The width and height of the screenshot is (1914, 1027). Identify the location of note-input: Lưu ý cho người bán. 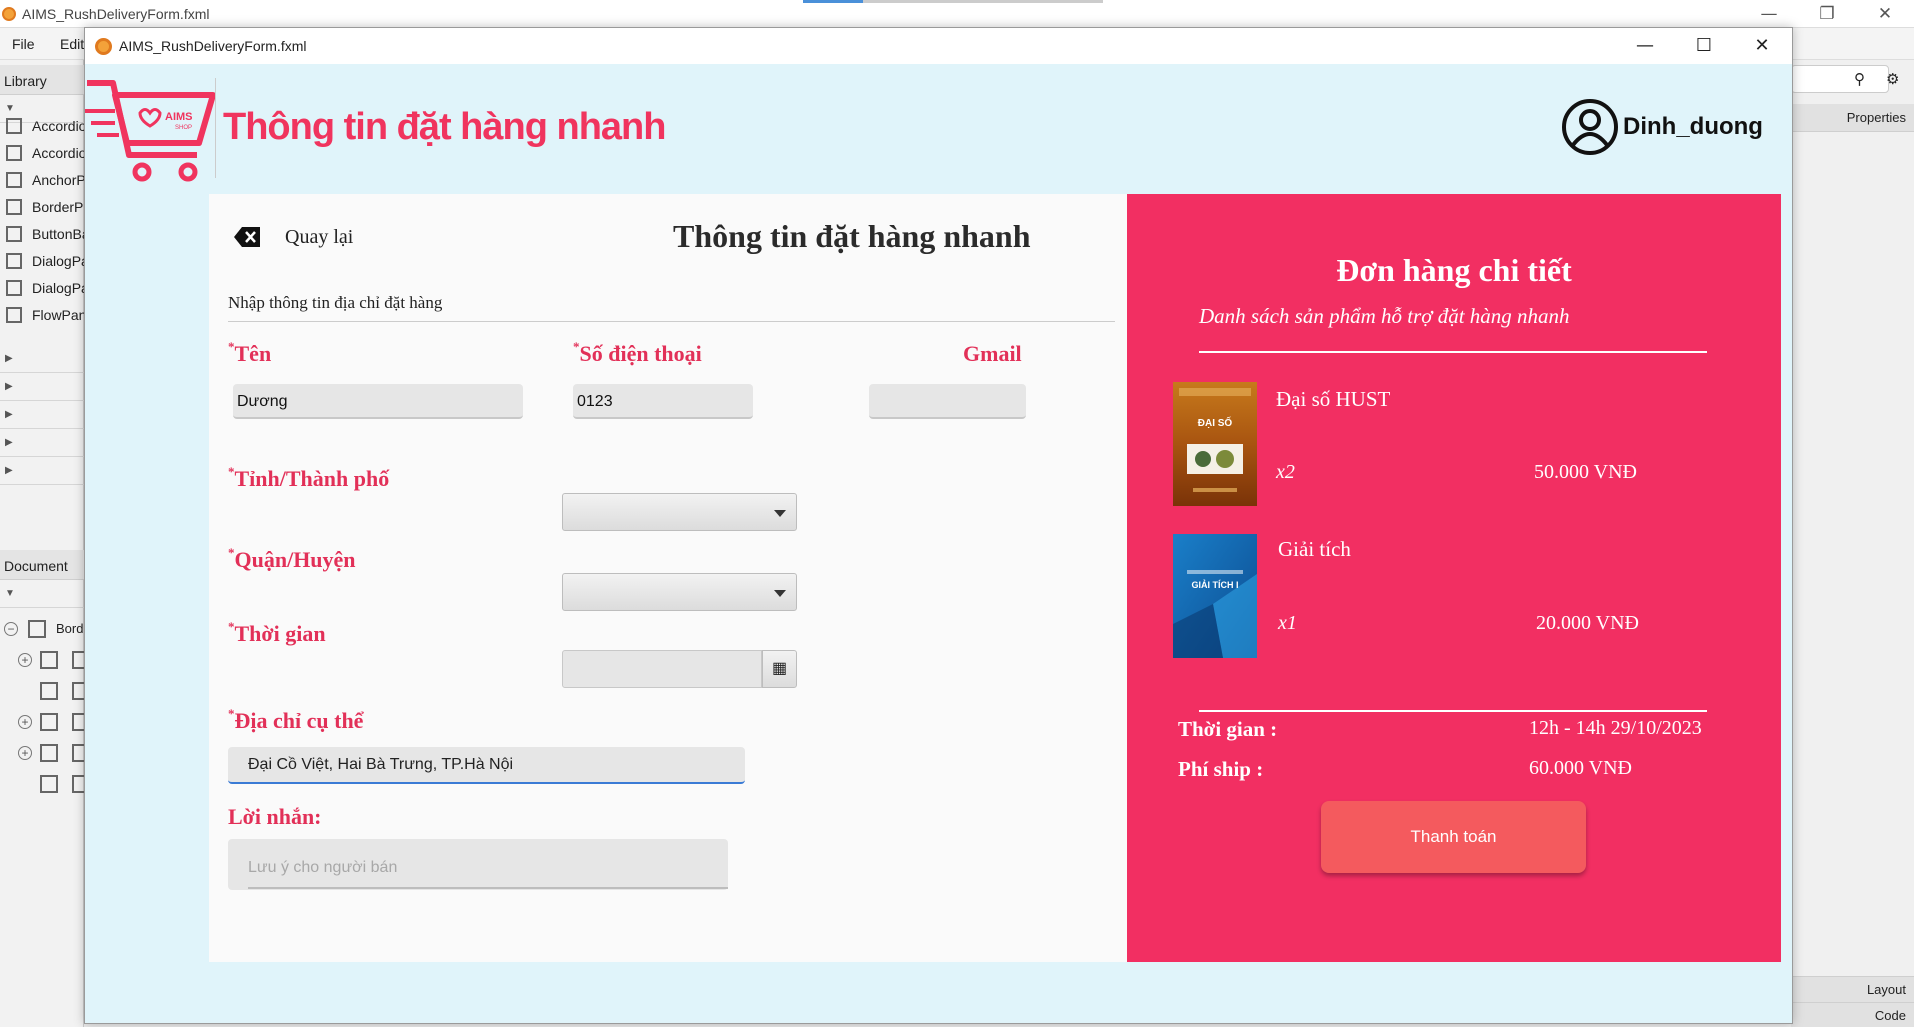
(478, 864).